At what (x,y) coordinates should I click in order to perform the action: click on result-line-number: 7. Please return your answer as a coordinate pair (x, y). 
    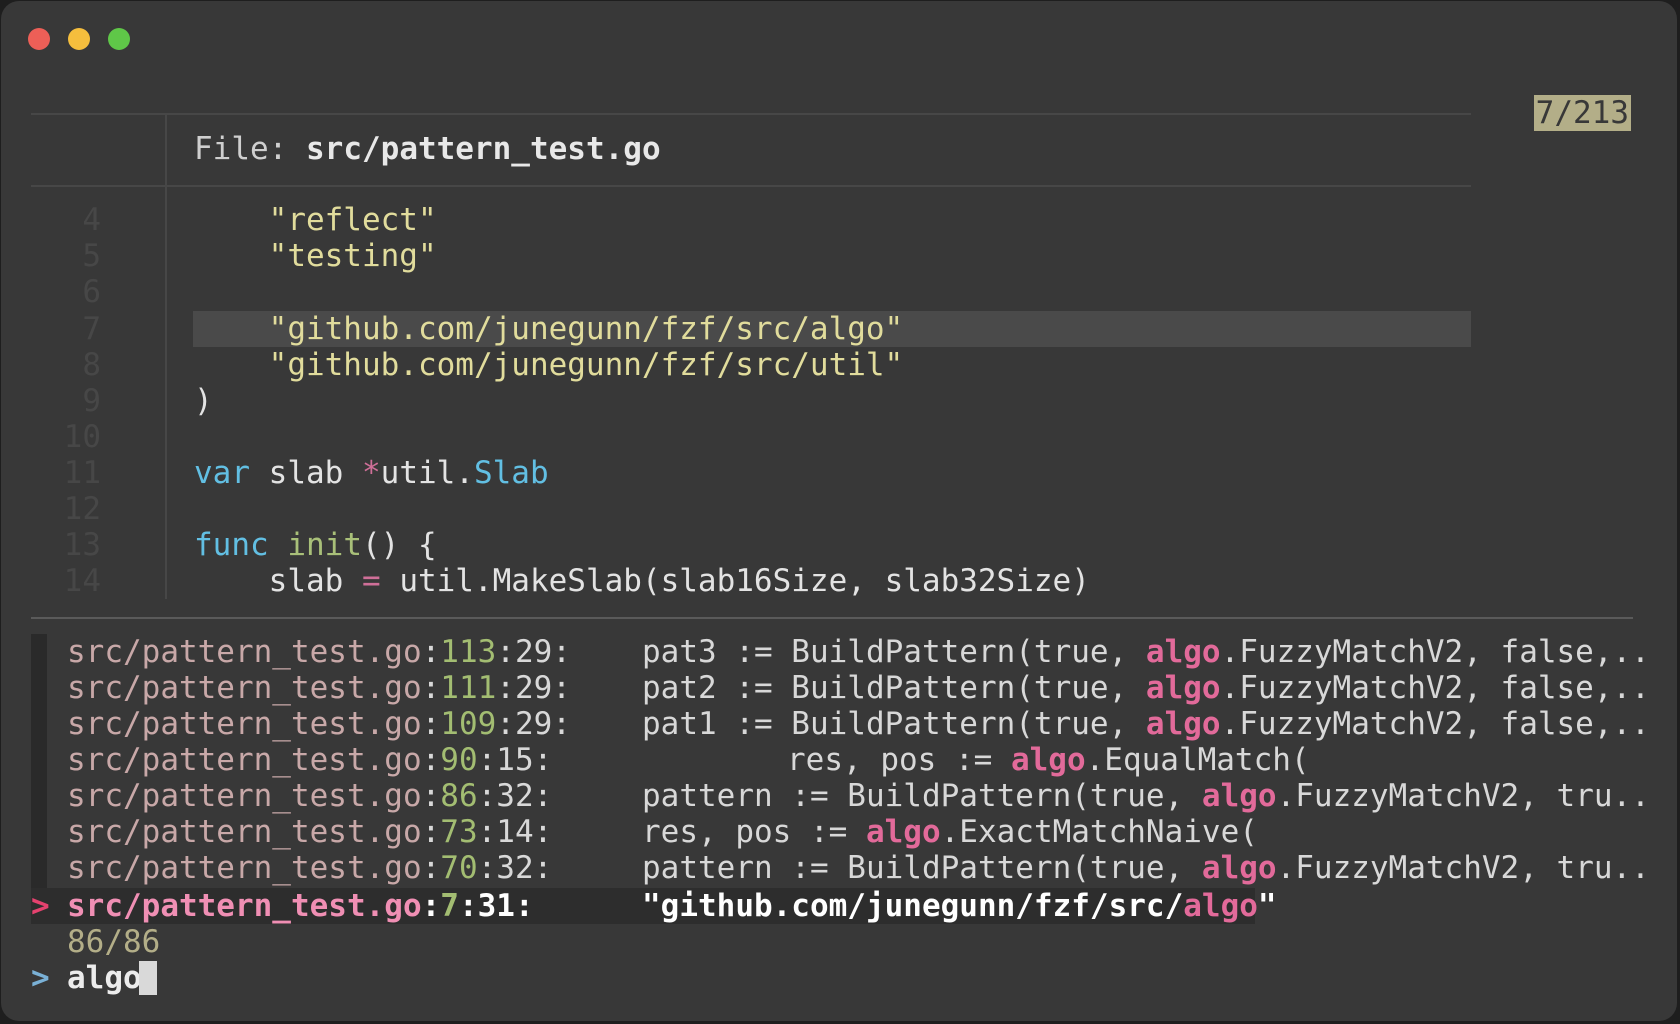
    Looking at the image, I should click on (449, 906).